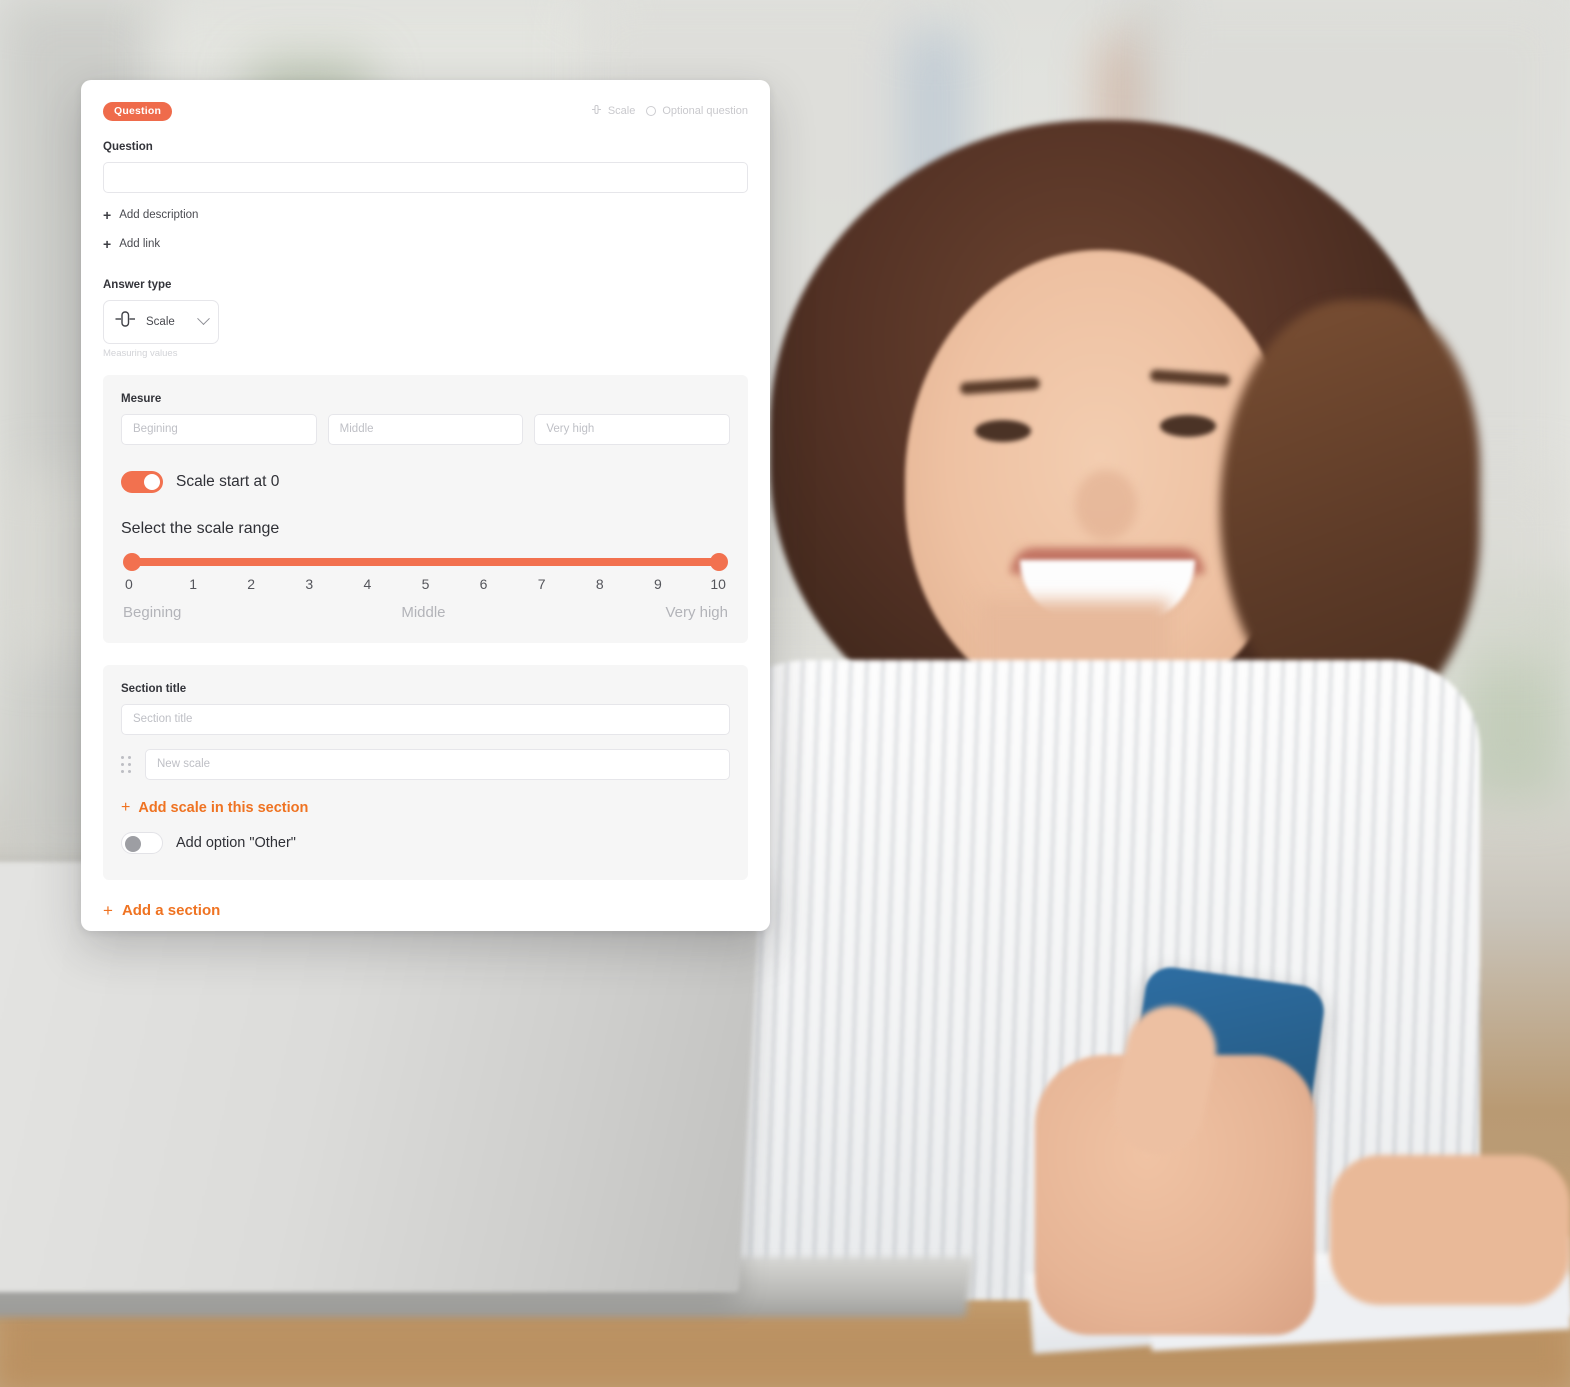 The height and width of the screenshot is (1387, 1570). I want to click on slider-tick: 8, so click(599, 583).